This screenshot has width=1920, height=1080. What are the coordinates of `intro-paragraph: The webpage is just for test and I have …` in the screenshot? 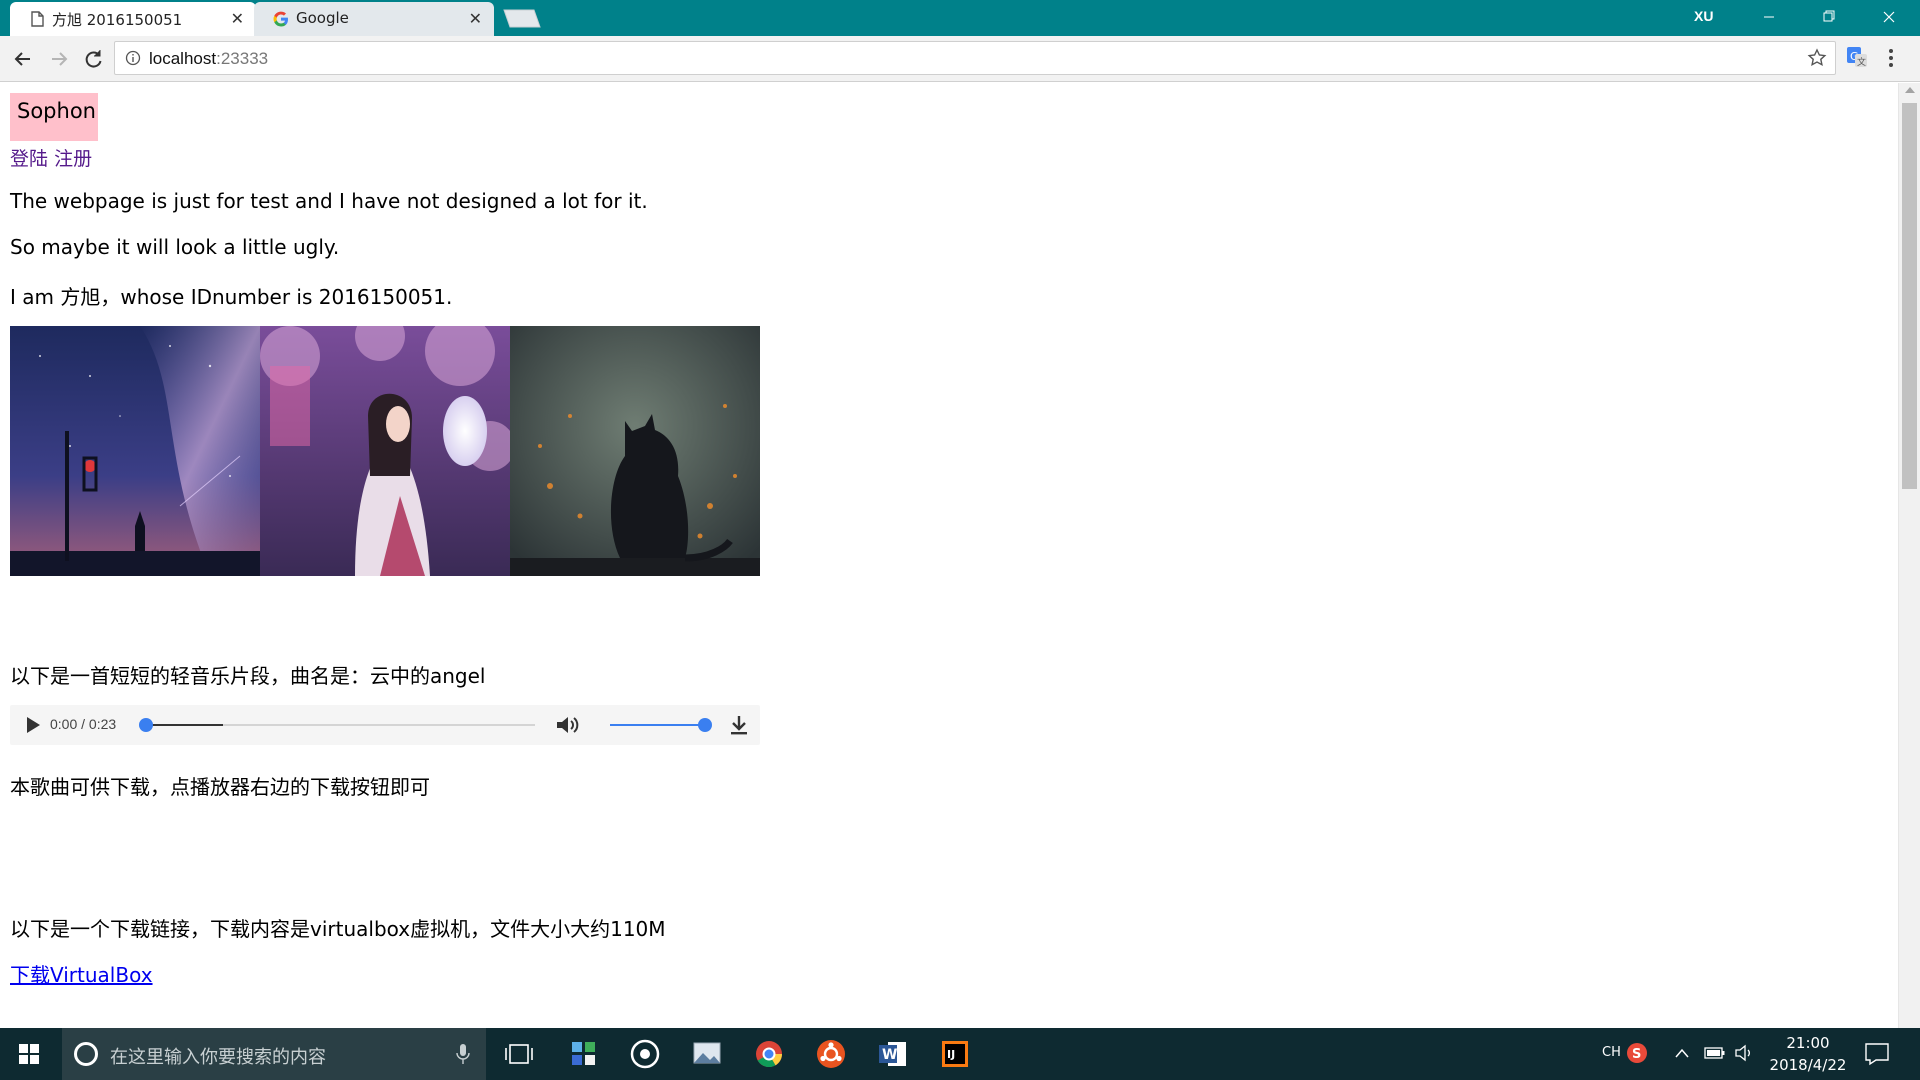 It's located at (329, 201).